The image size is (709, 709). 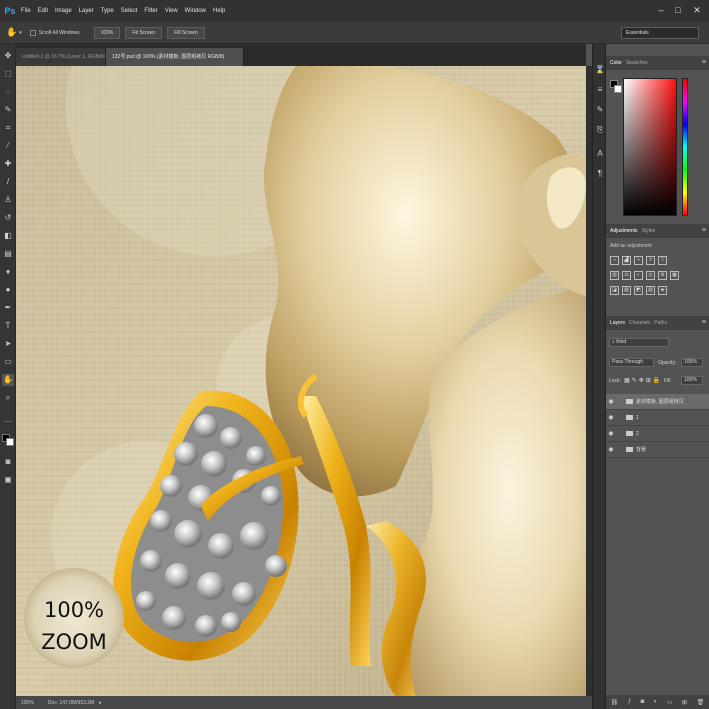 What do you see at coordinates (8, 200) in the screenshot?
I see `clone-stamp-tool-icon: ♙` at bounding box center [8, 200].